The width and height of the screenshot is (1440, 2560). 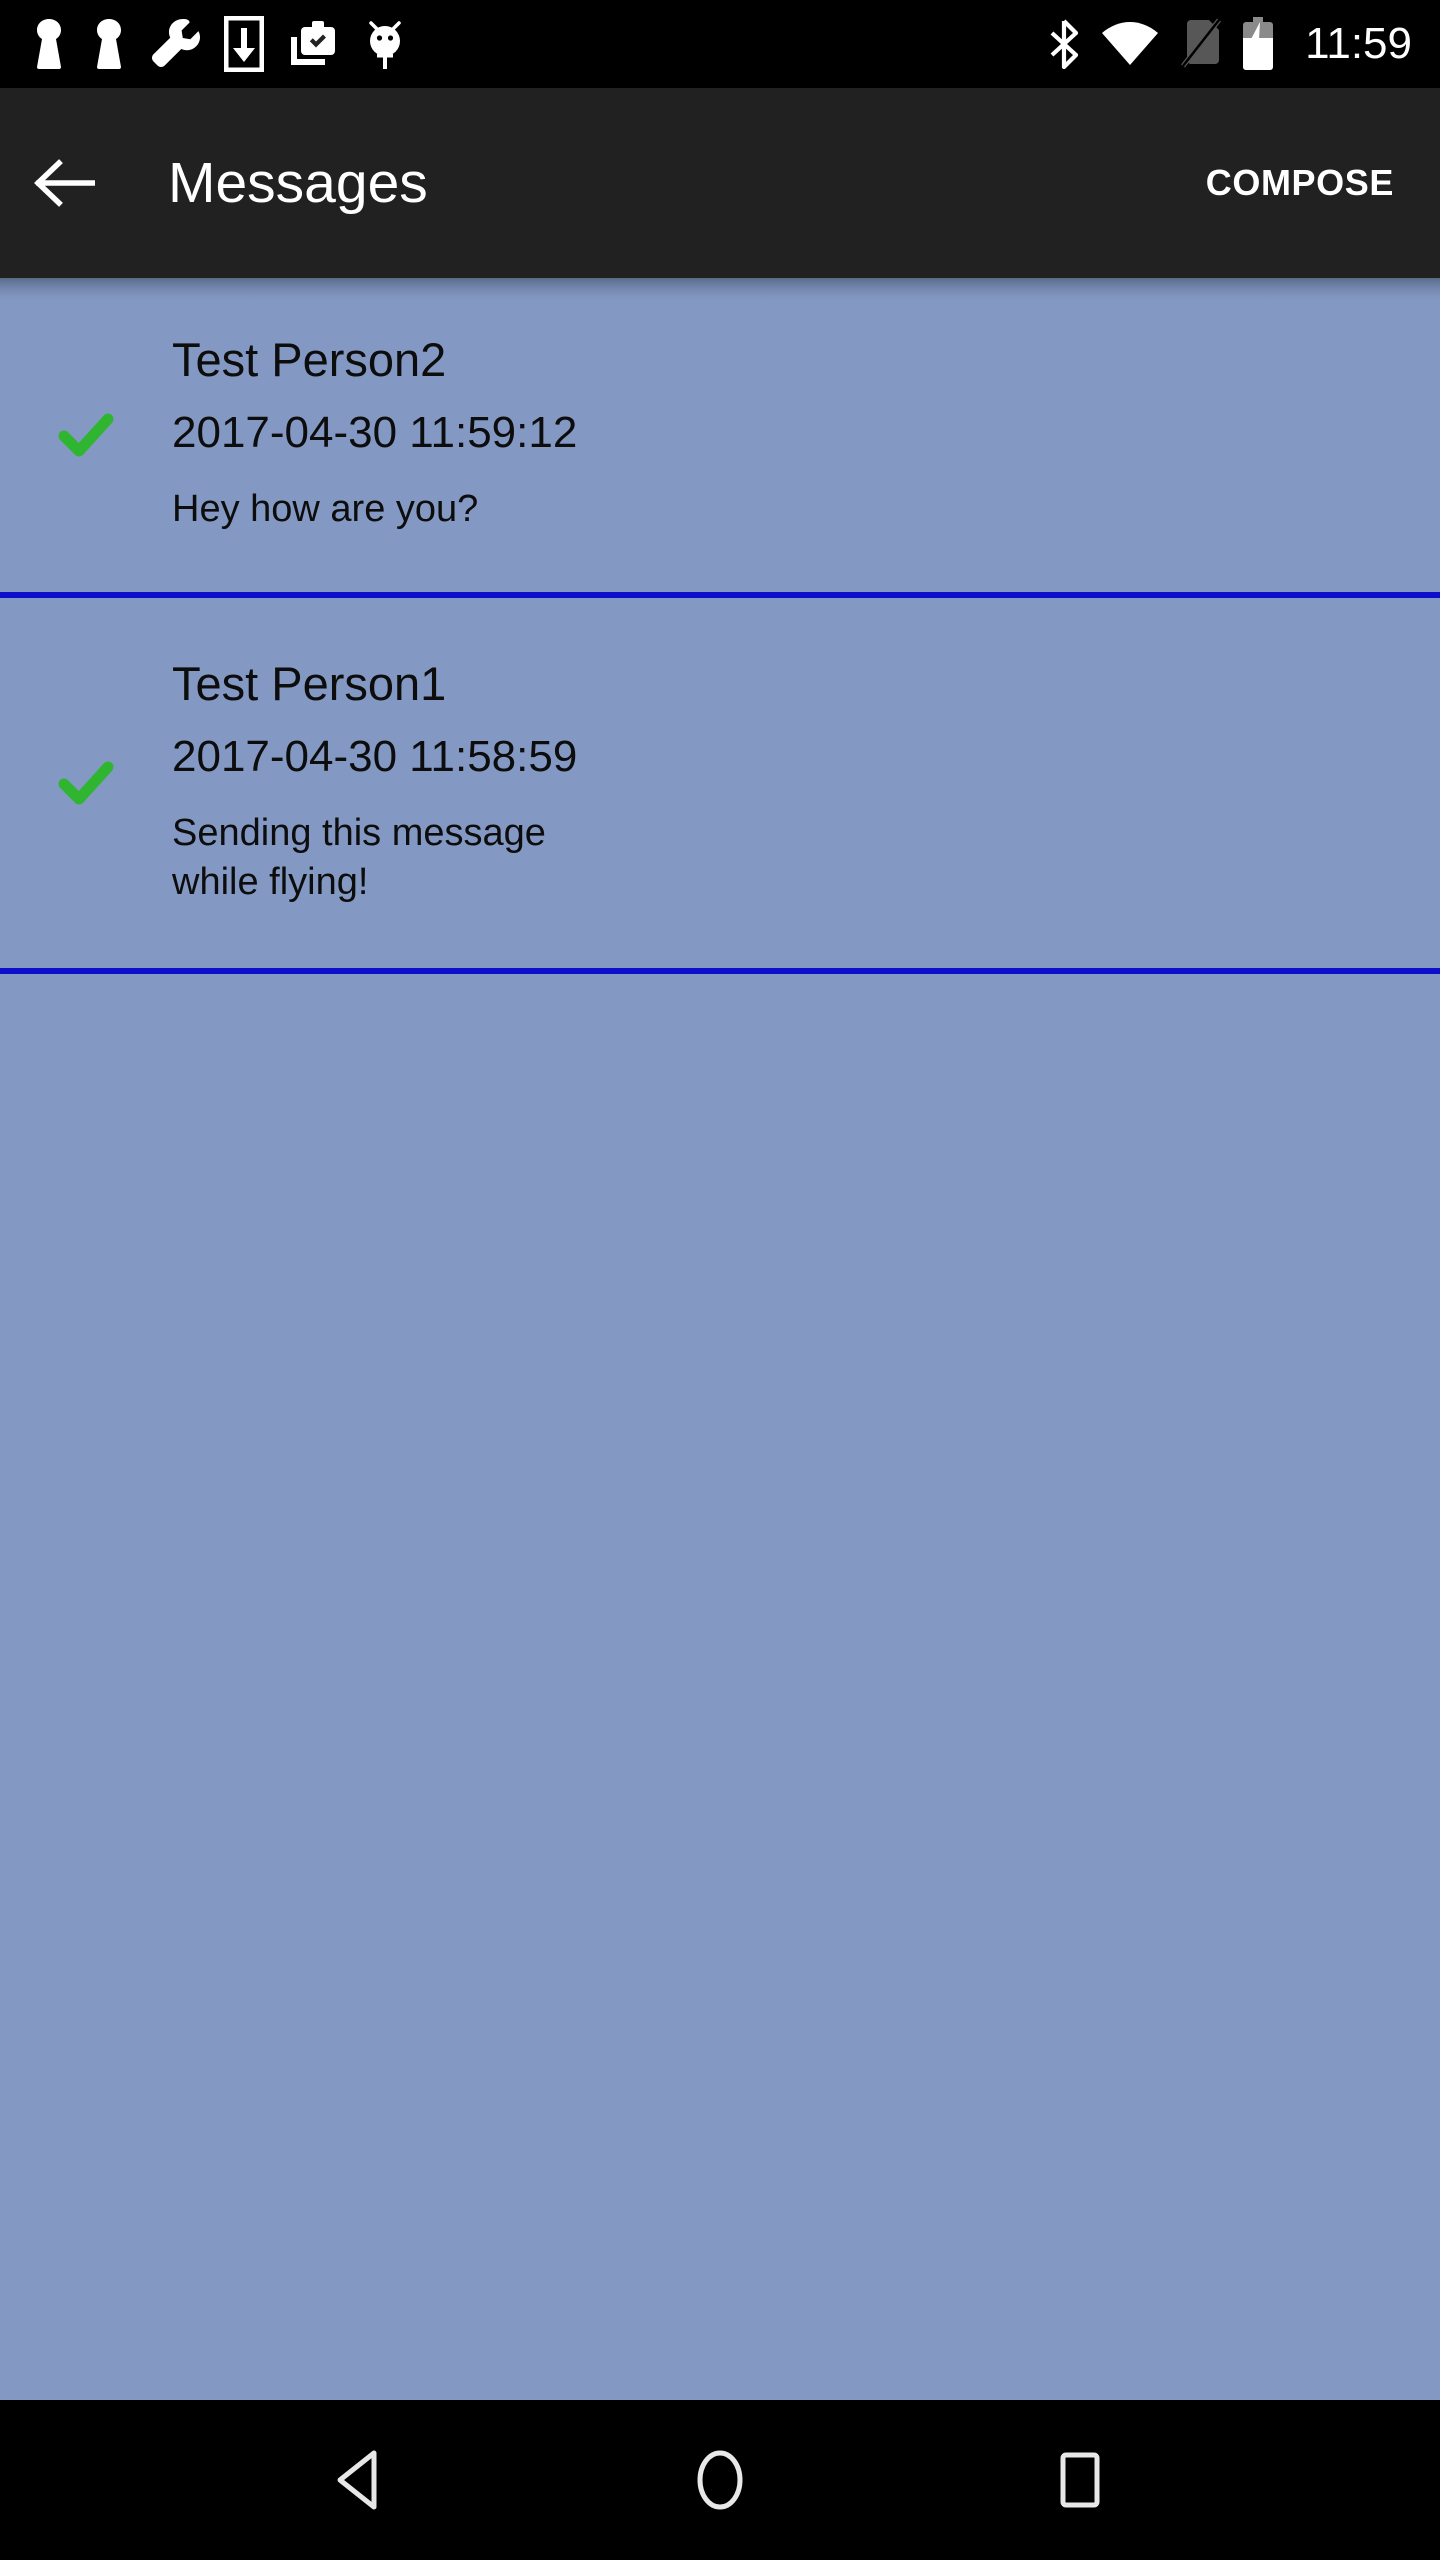 I want to click on back-navigation-button, so click(x=64, y=183).